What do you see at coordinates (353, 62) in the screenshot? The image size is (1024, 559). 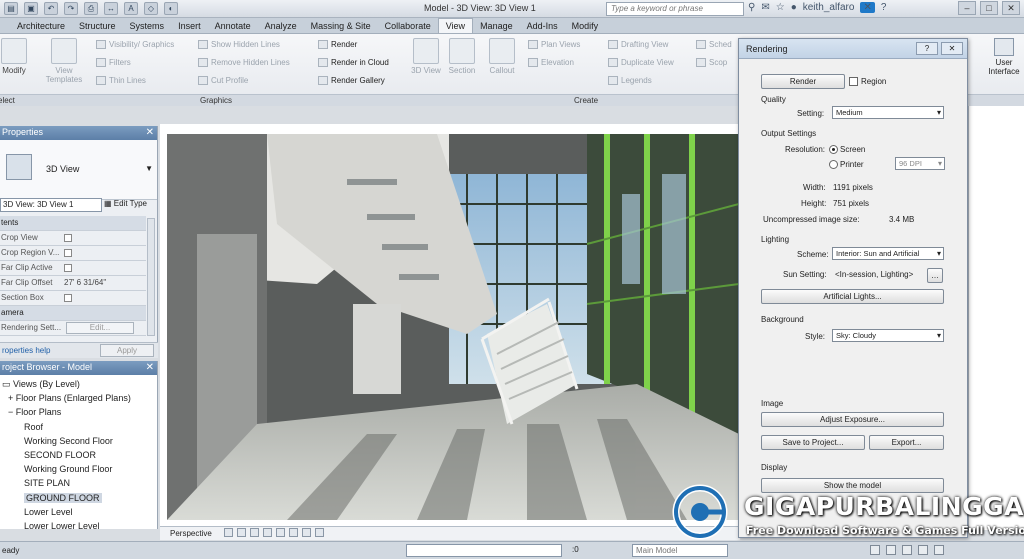 I see `render-in-cloud-button: Render in Cloud` at bounding box center [353, 62].